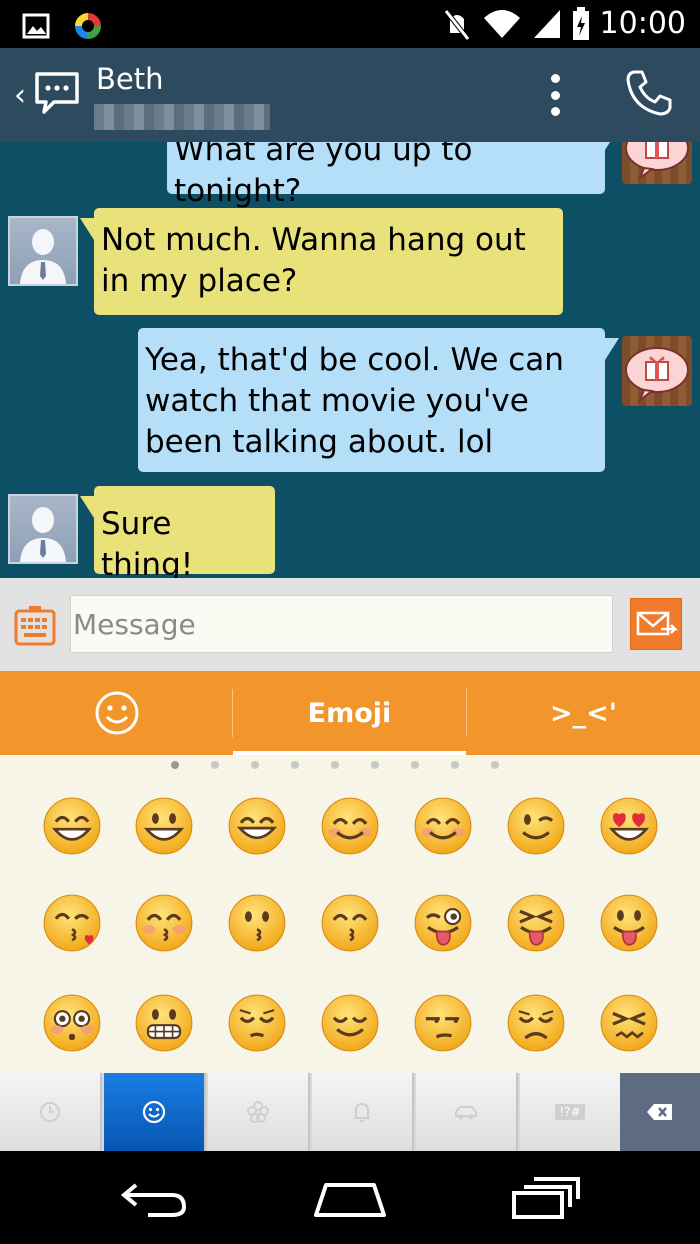  Describe the element at coordinates (257, 826) in the screenshot. I see `emoji-grinning-squint` at that location.